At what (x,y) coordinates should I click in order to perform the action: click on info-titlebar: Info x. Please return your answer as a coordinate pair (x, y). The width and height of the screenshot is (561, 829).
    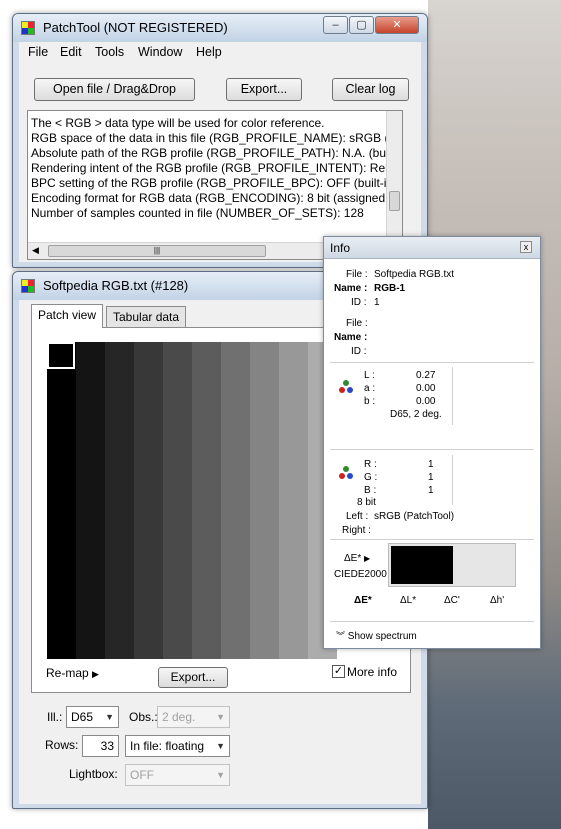
    Looking at the image, I should click on (432, 248).